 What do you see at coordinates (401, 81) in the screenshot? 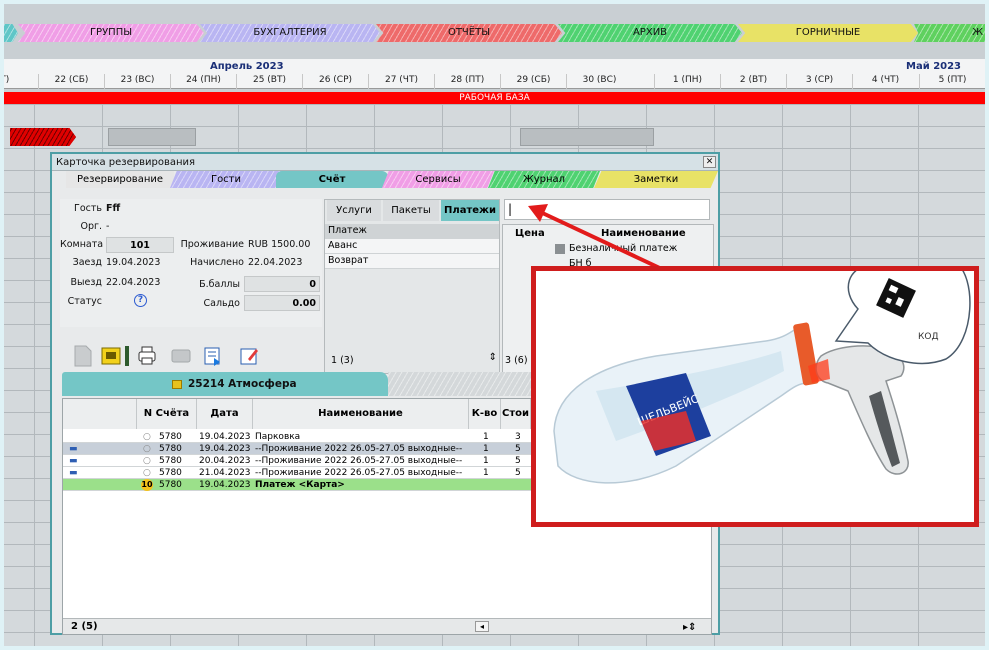
I see `day-6: 27 (ЧТ)` at bounding box center [401, 81].